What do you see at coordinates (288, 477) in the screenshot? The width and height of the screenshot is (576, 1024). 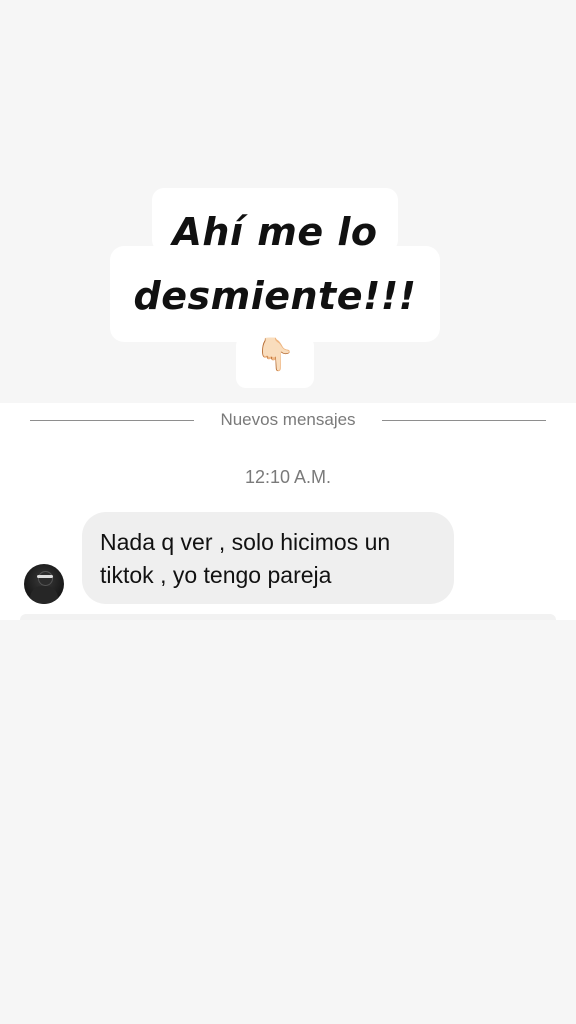 I see `message-timestamp: 12:10 A.M.` at bounding box center [288, 477].